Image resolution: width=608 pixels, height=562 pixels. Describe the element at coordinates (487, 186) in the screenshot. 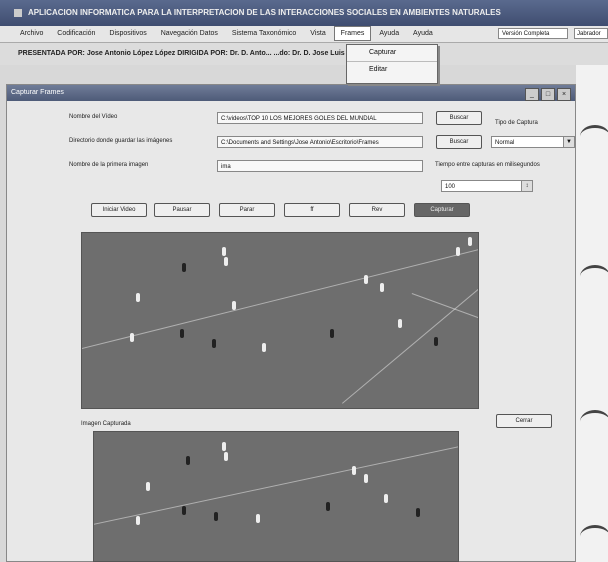

I see `interval-spinner: 100 ↕` at that location.